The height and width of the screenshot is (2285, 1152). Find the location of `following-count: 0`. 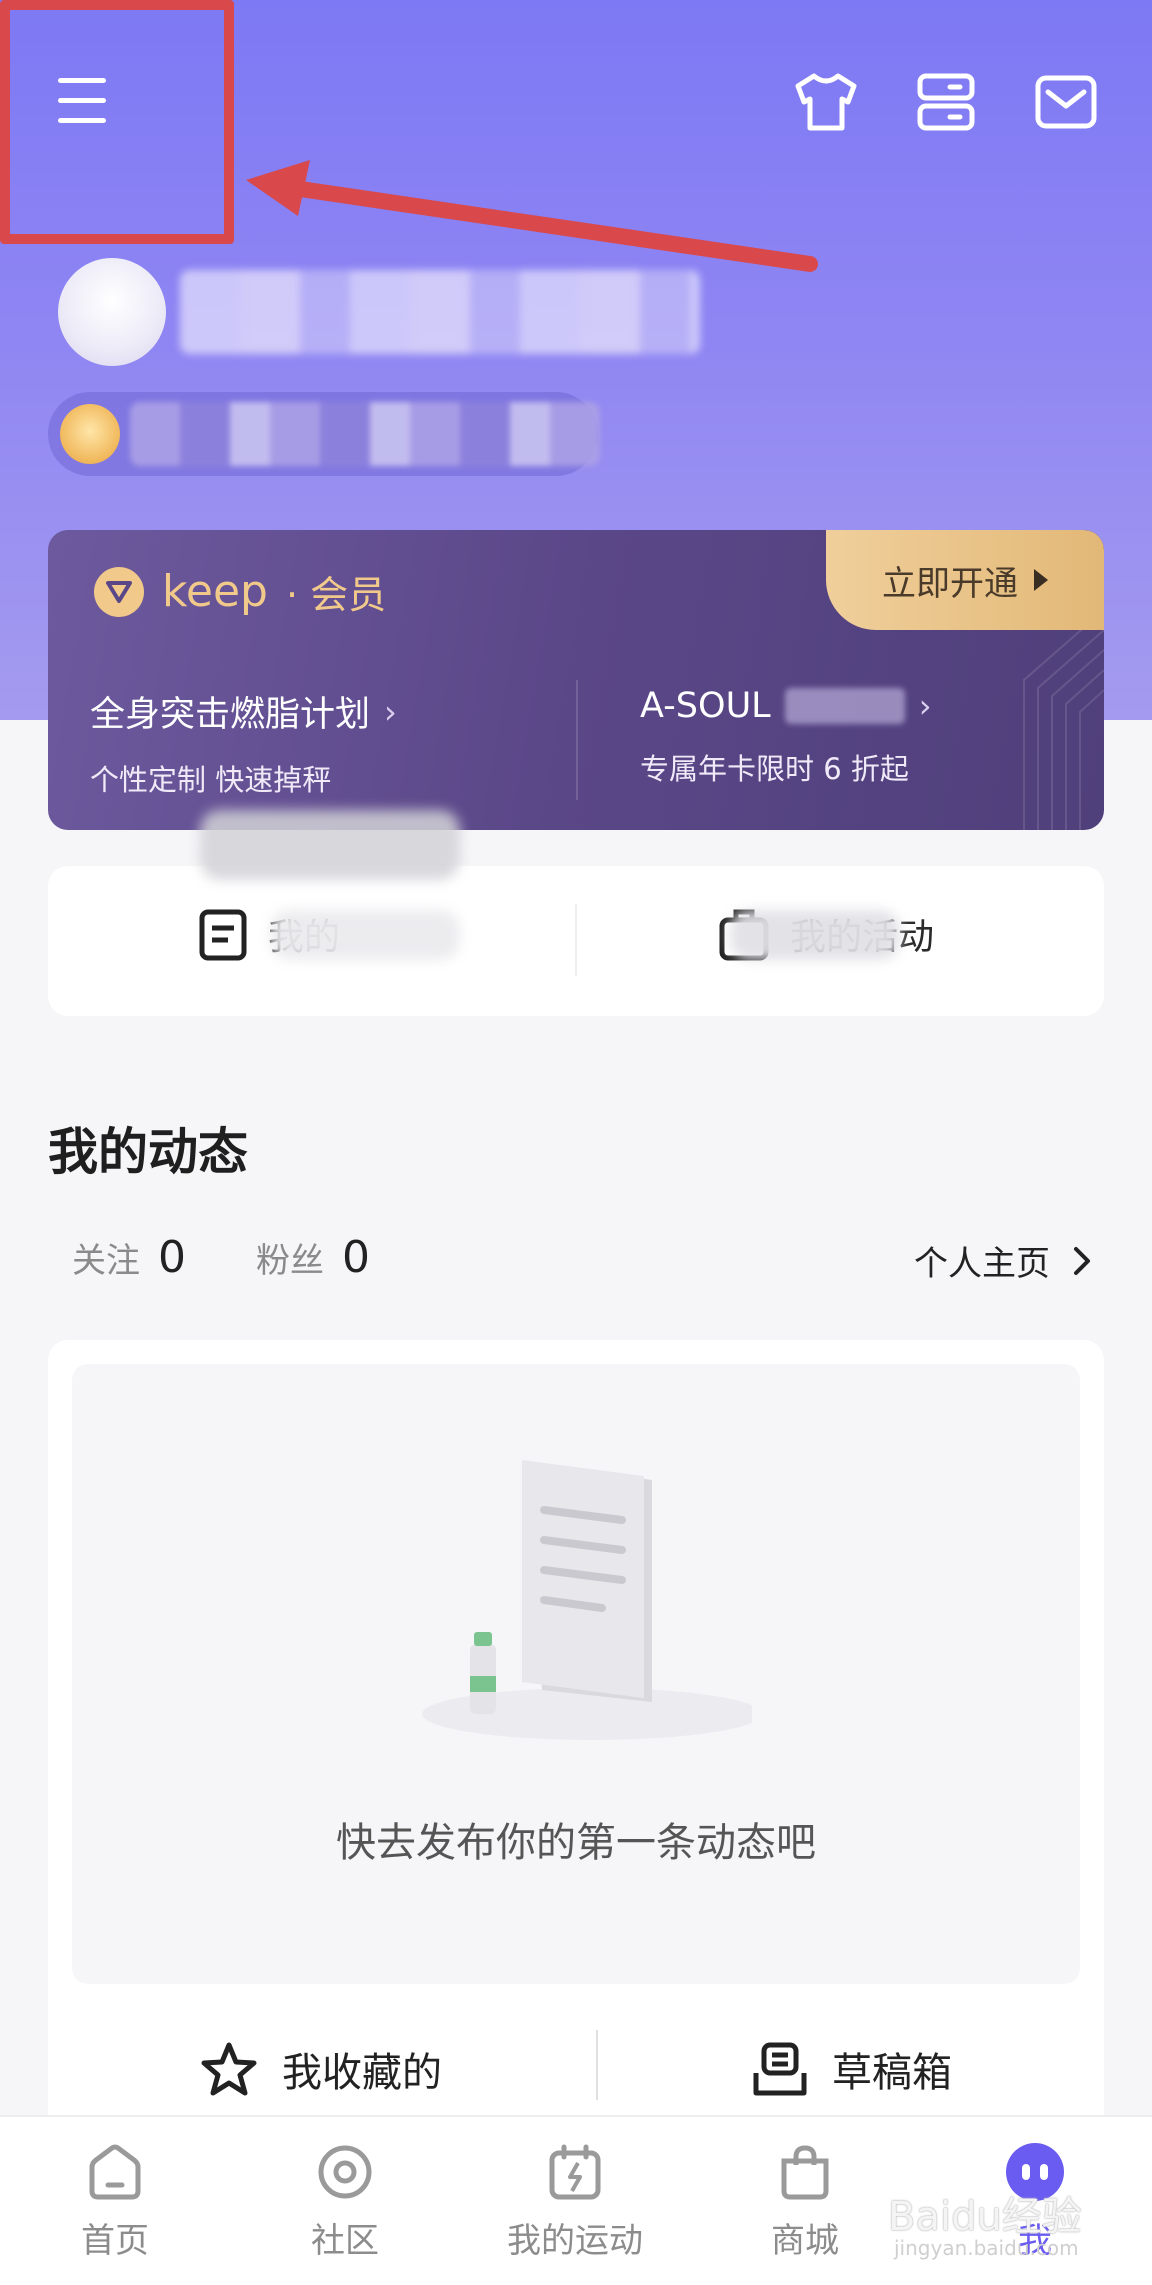

following-count: 0 is located at coordinates (172, 1257).